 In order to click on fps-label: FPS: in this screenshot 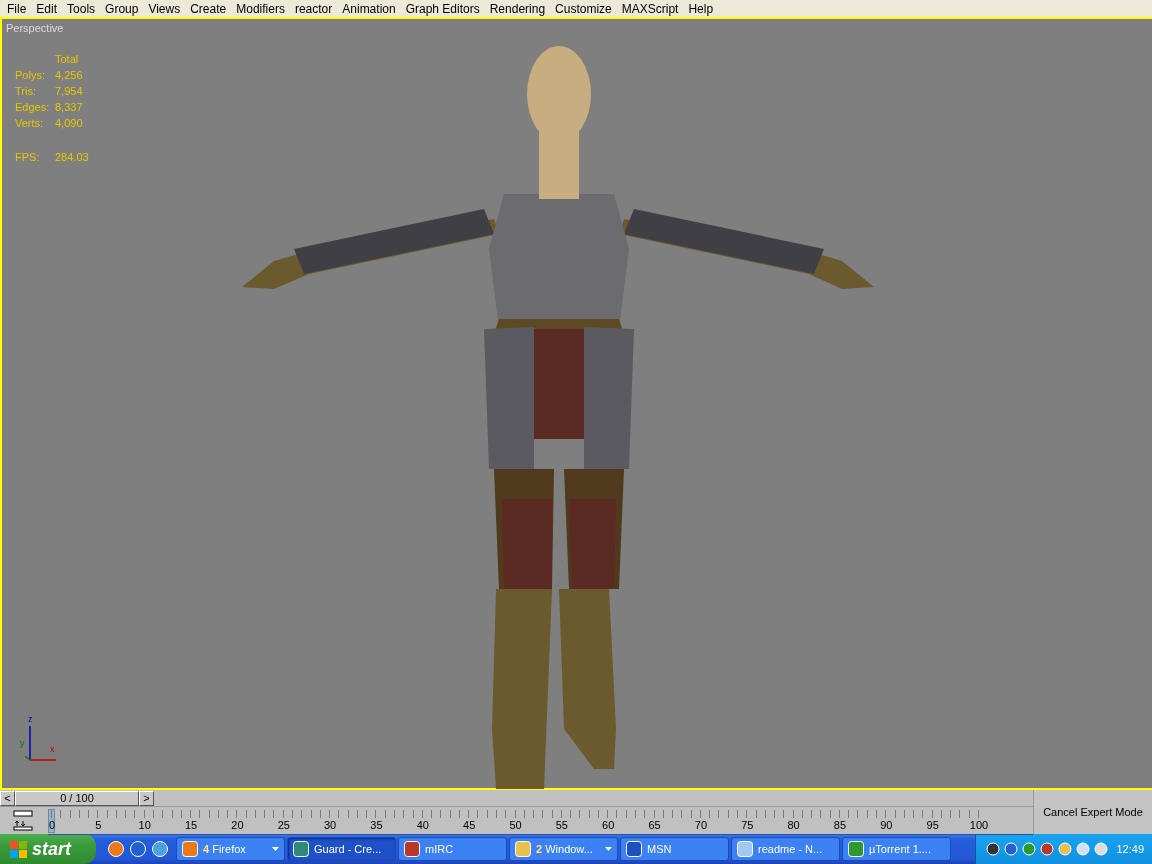, I will do `click(28, 157)`.